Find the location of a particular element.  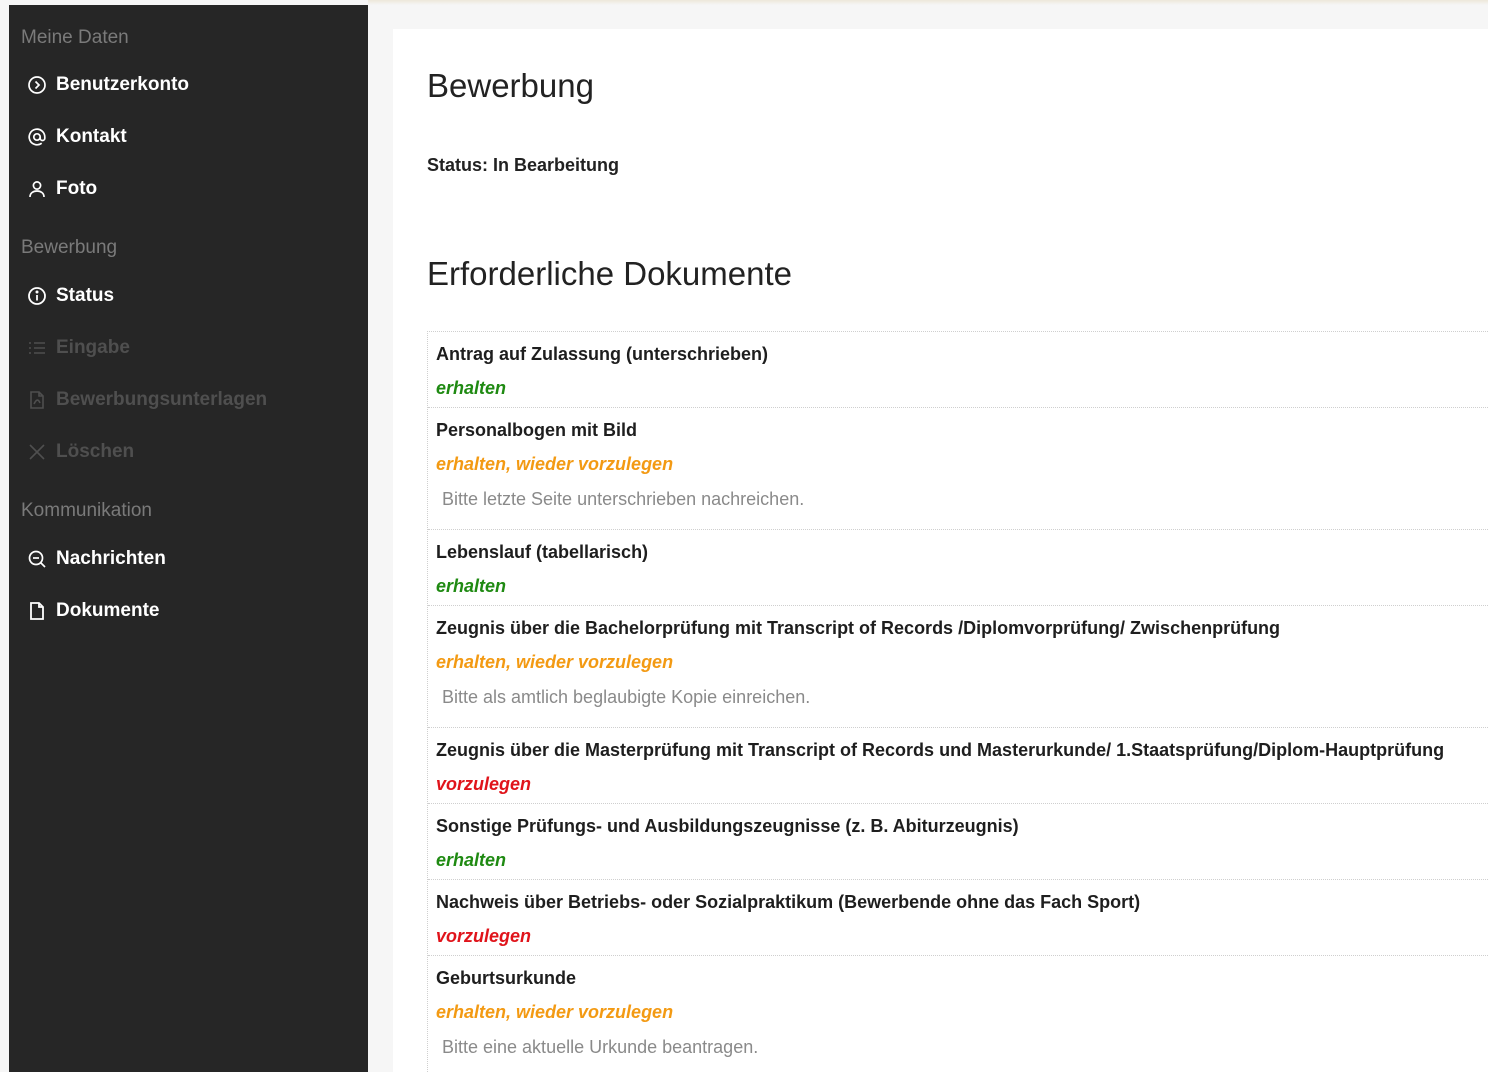

sidebar-item-kontakt: Kontakt is located at coordinates (188, 137).